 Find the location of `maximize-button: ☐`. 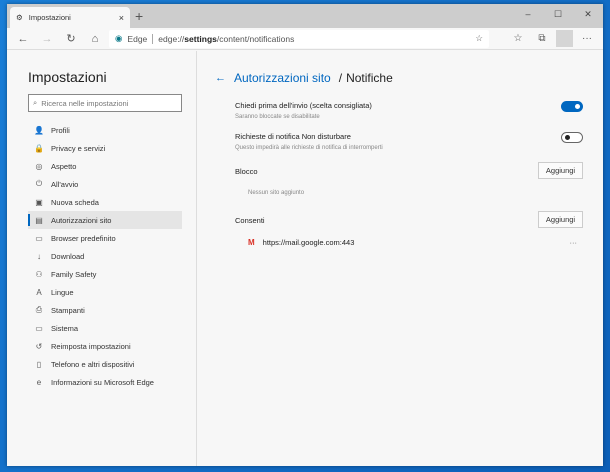

maximize-button: ☐ is located at coordinates (558, 14).